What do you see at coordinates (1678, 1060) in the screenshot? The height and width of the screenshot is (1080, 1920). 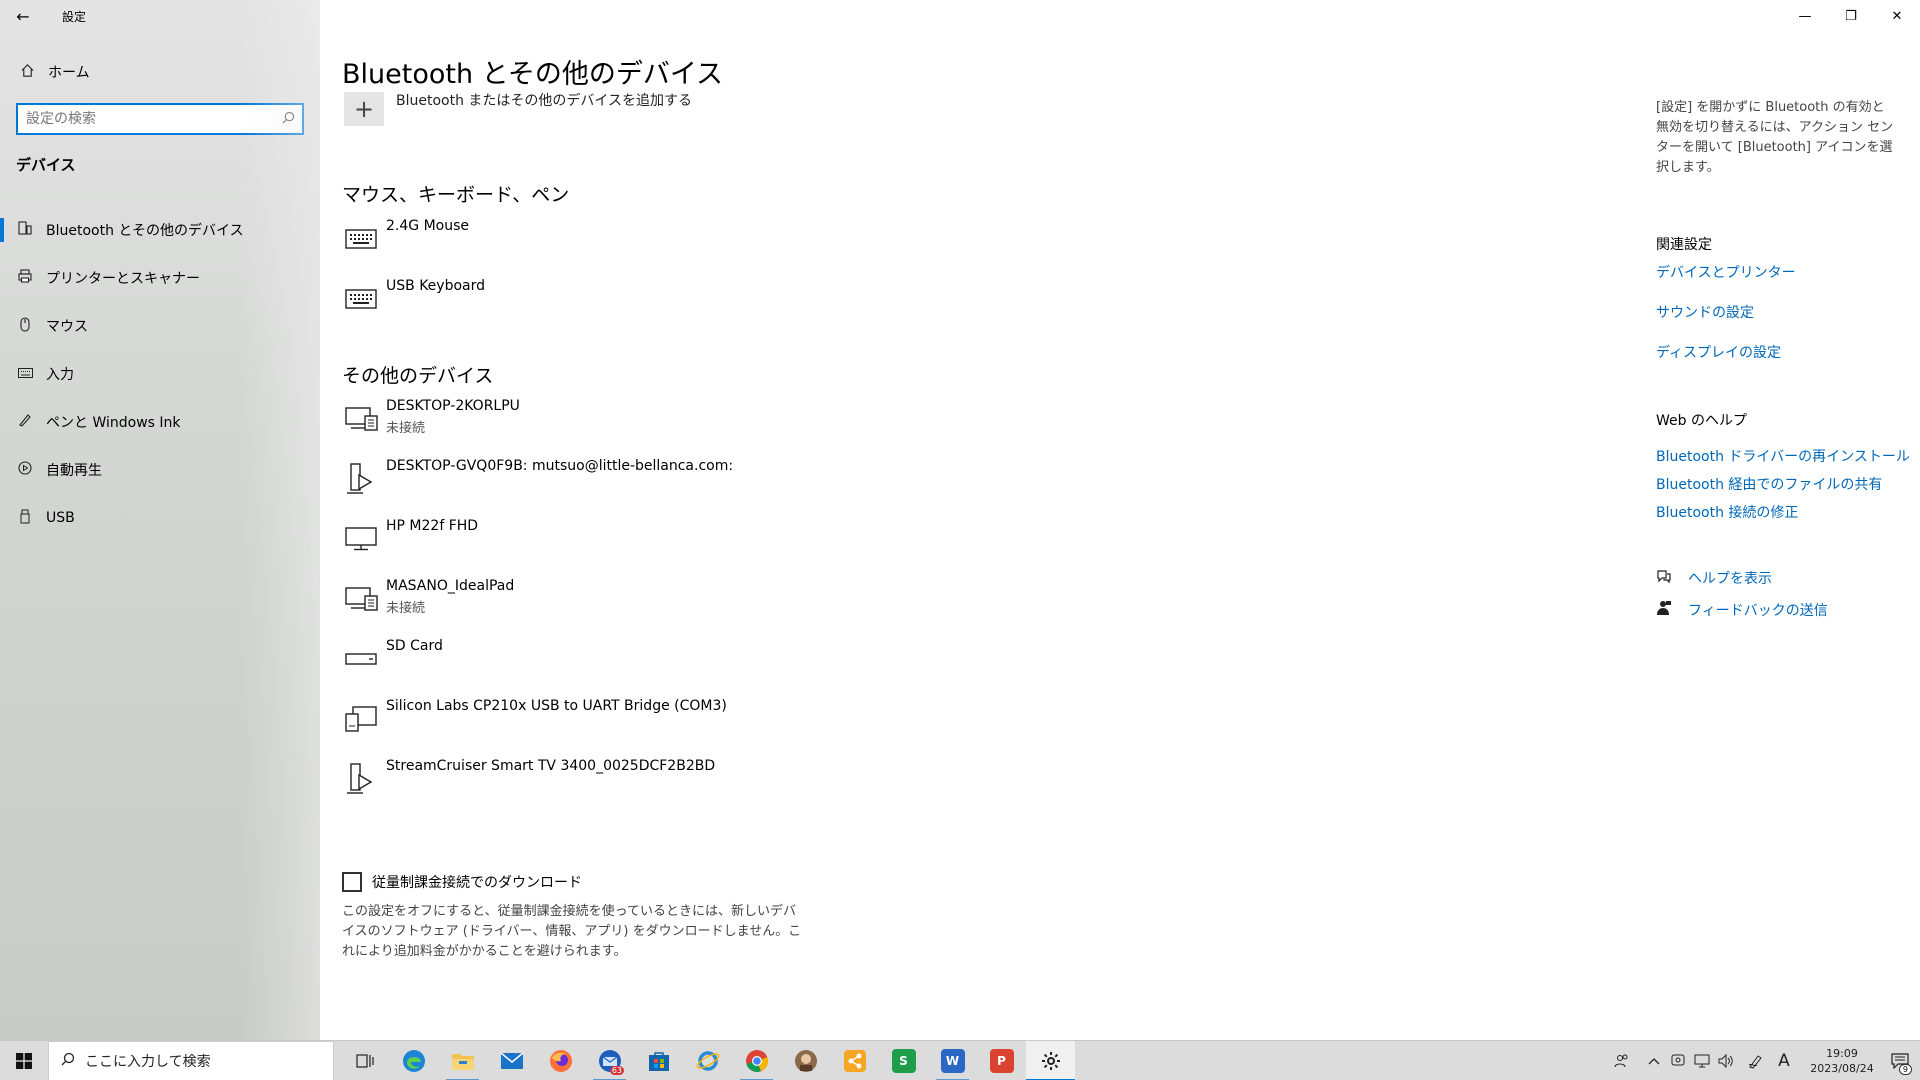 I see `meet-now-icon` at bounding box center [1678, 1060].